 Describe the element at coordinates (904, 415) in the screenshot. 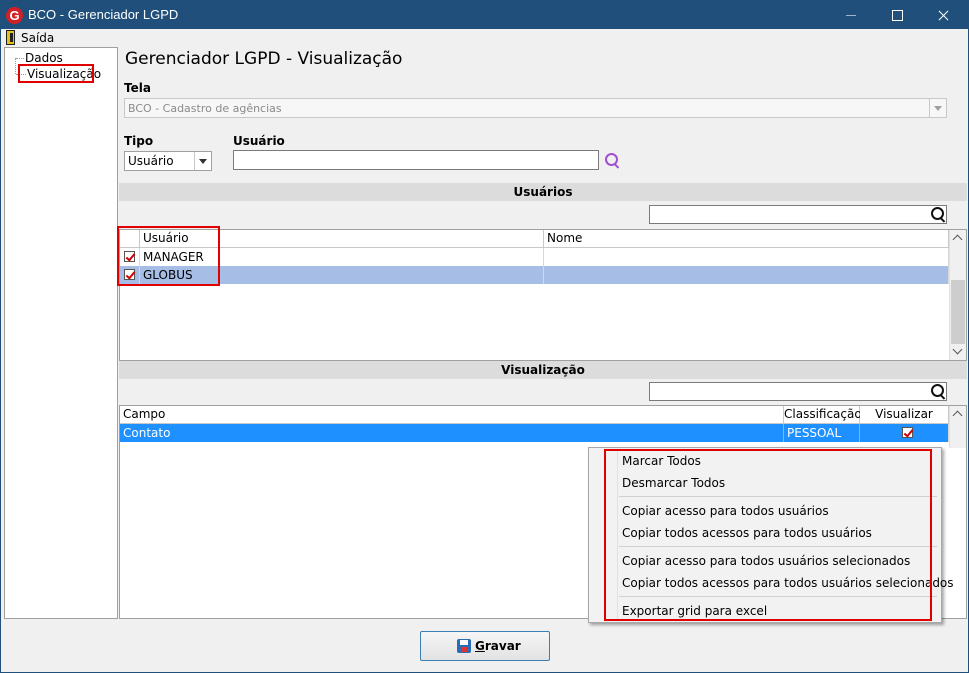

I see `view-col-visualizar: Visualizar` at that location.